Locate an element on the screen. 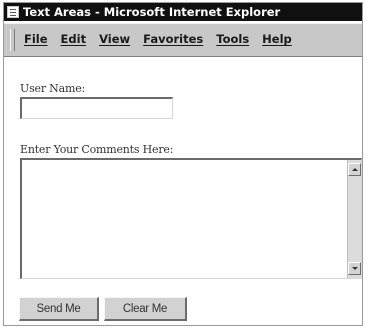 The height and width of the screenshot is (329, 366). clear-button: Clear Me is located at coordinates (145, 309).